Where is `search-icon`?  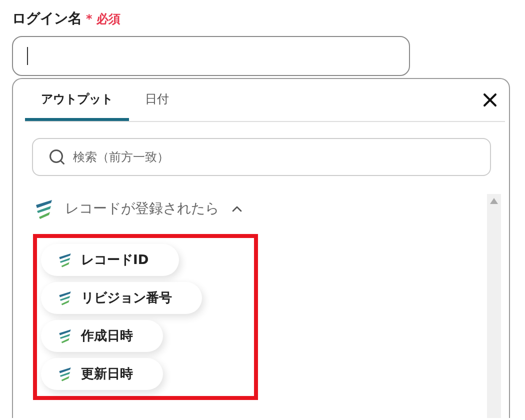 search-icon is located at coordinates (57, 157).